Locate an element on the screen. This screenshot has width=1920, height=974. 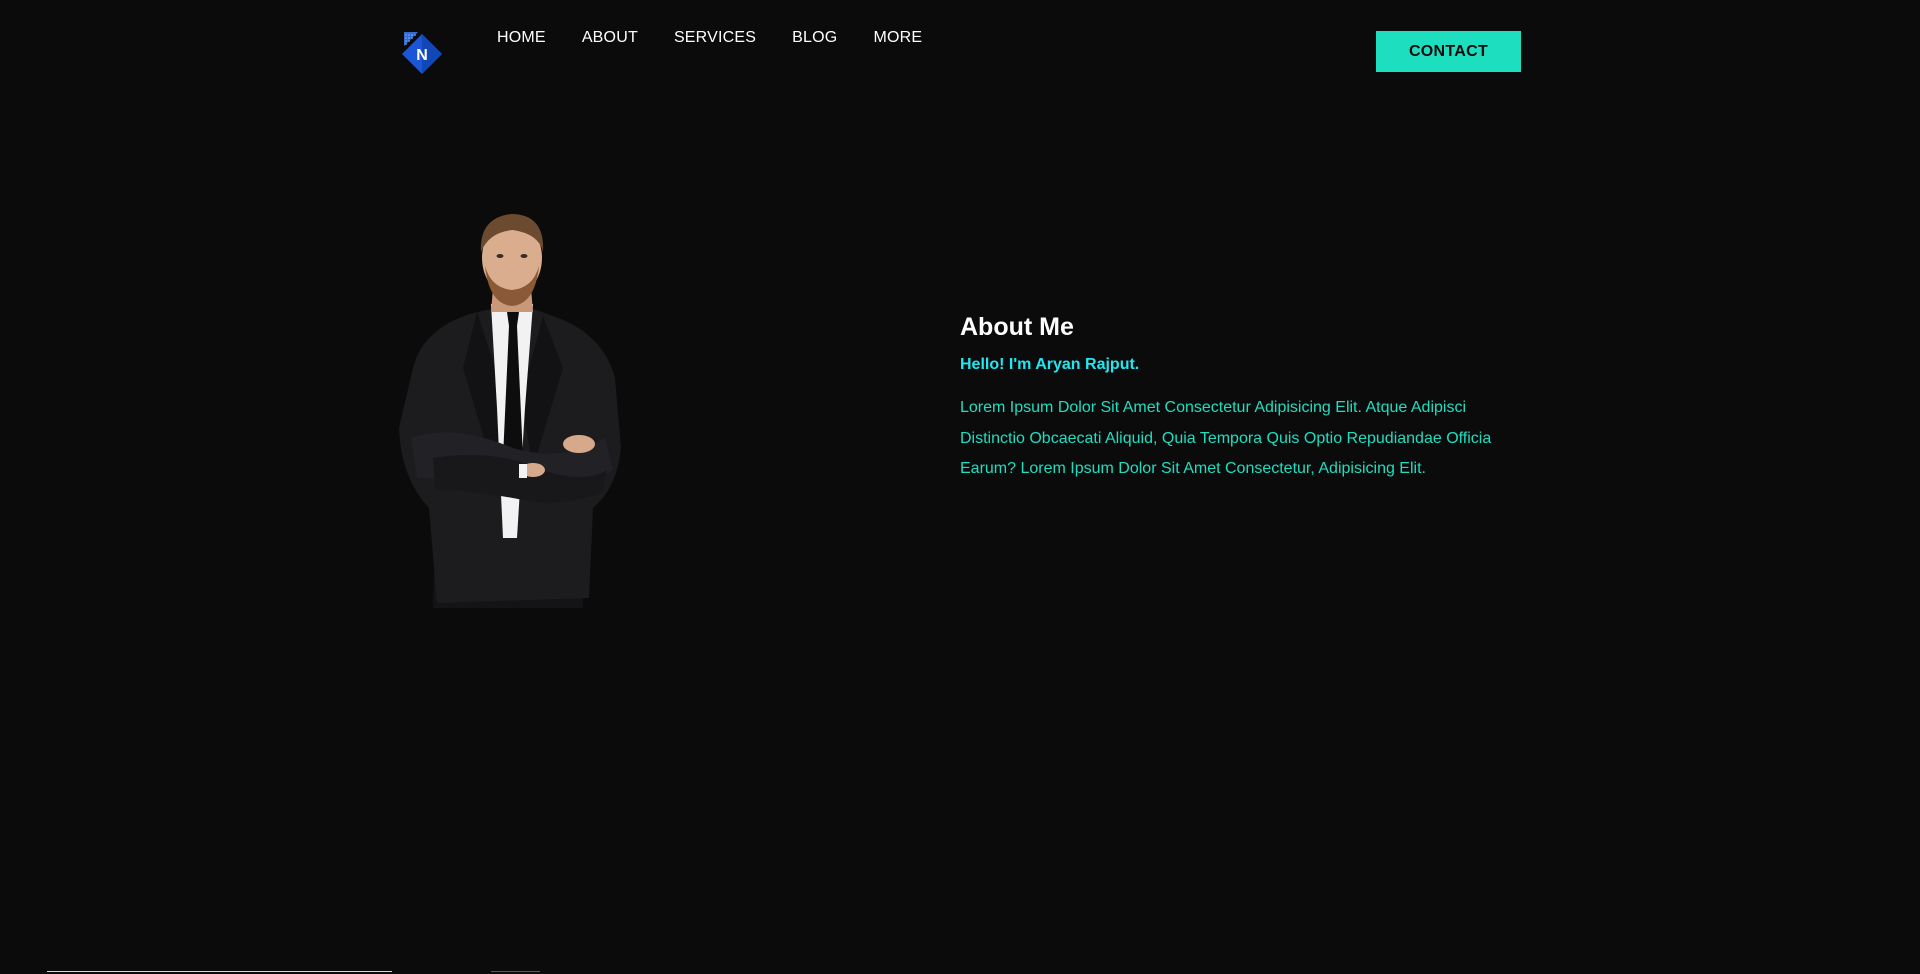
about-title: About Me is located at coordinates (1017, 327).